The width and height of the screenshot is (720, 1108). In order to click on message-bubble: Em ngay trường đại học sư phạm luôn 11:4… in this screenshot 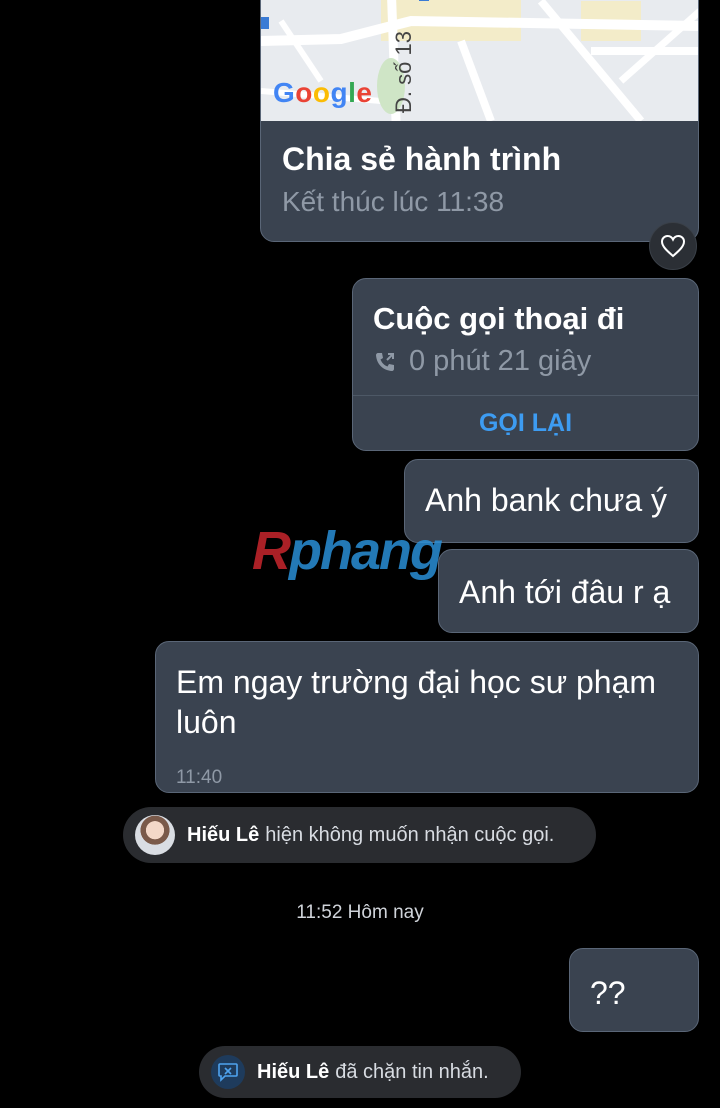, I will do `click(427, 717)`.